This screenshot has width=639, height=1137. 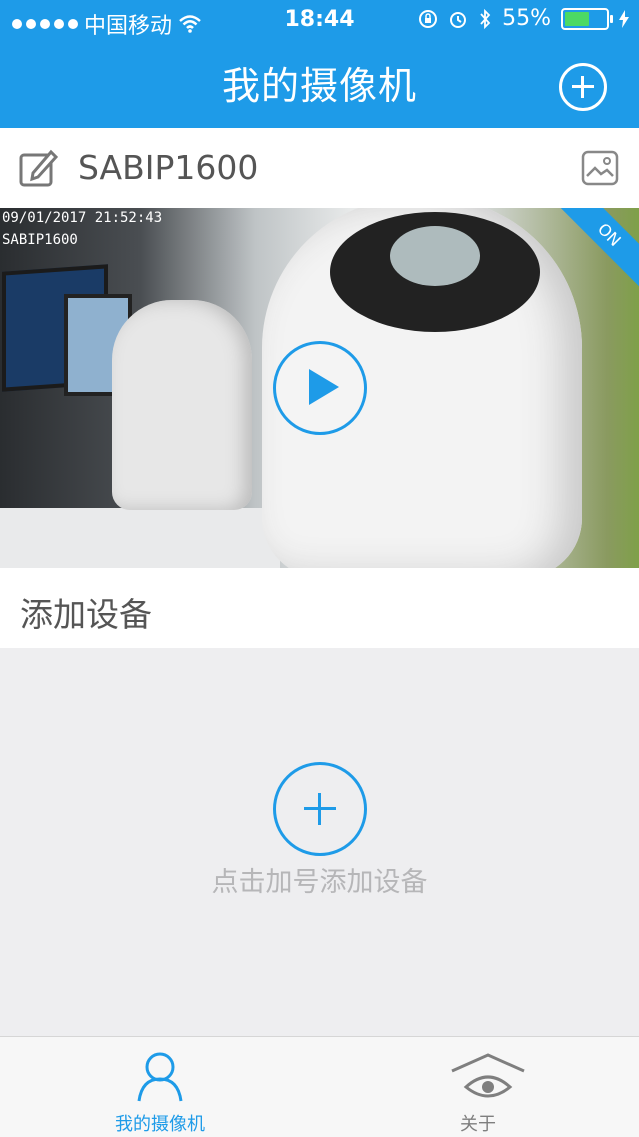 What do you see at coordinates (458, 19) in the screenshot?
I see `alarm-icon` at bounding box center [458, 19].